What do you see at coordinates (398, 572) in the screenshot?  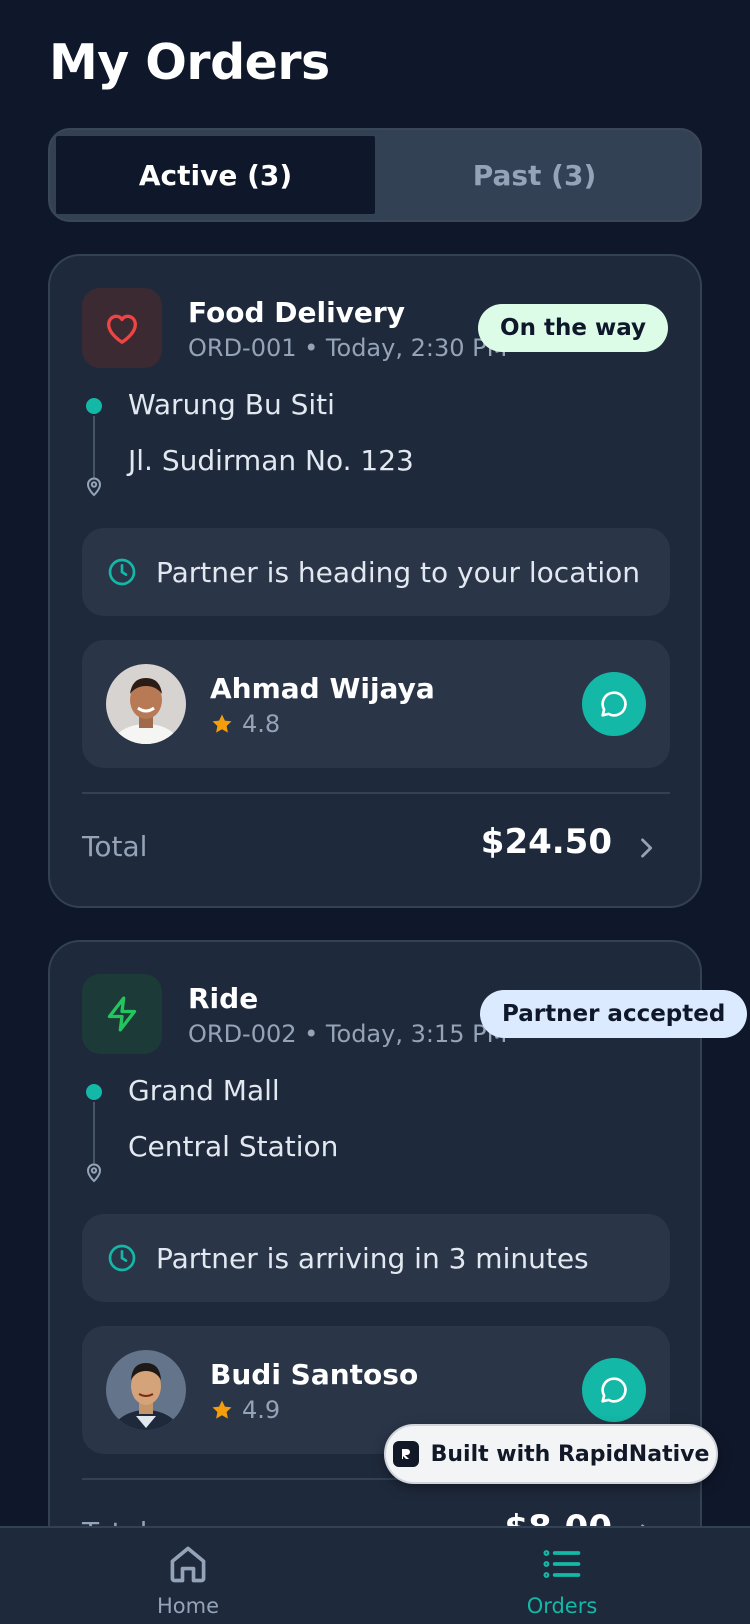 I see `status-message-text: Partner is heading to your location` at bounding box center [398, 572].